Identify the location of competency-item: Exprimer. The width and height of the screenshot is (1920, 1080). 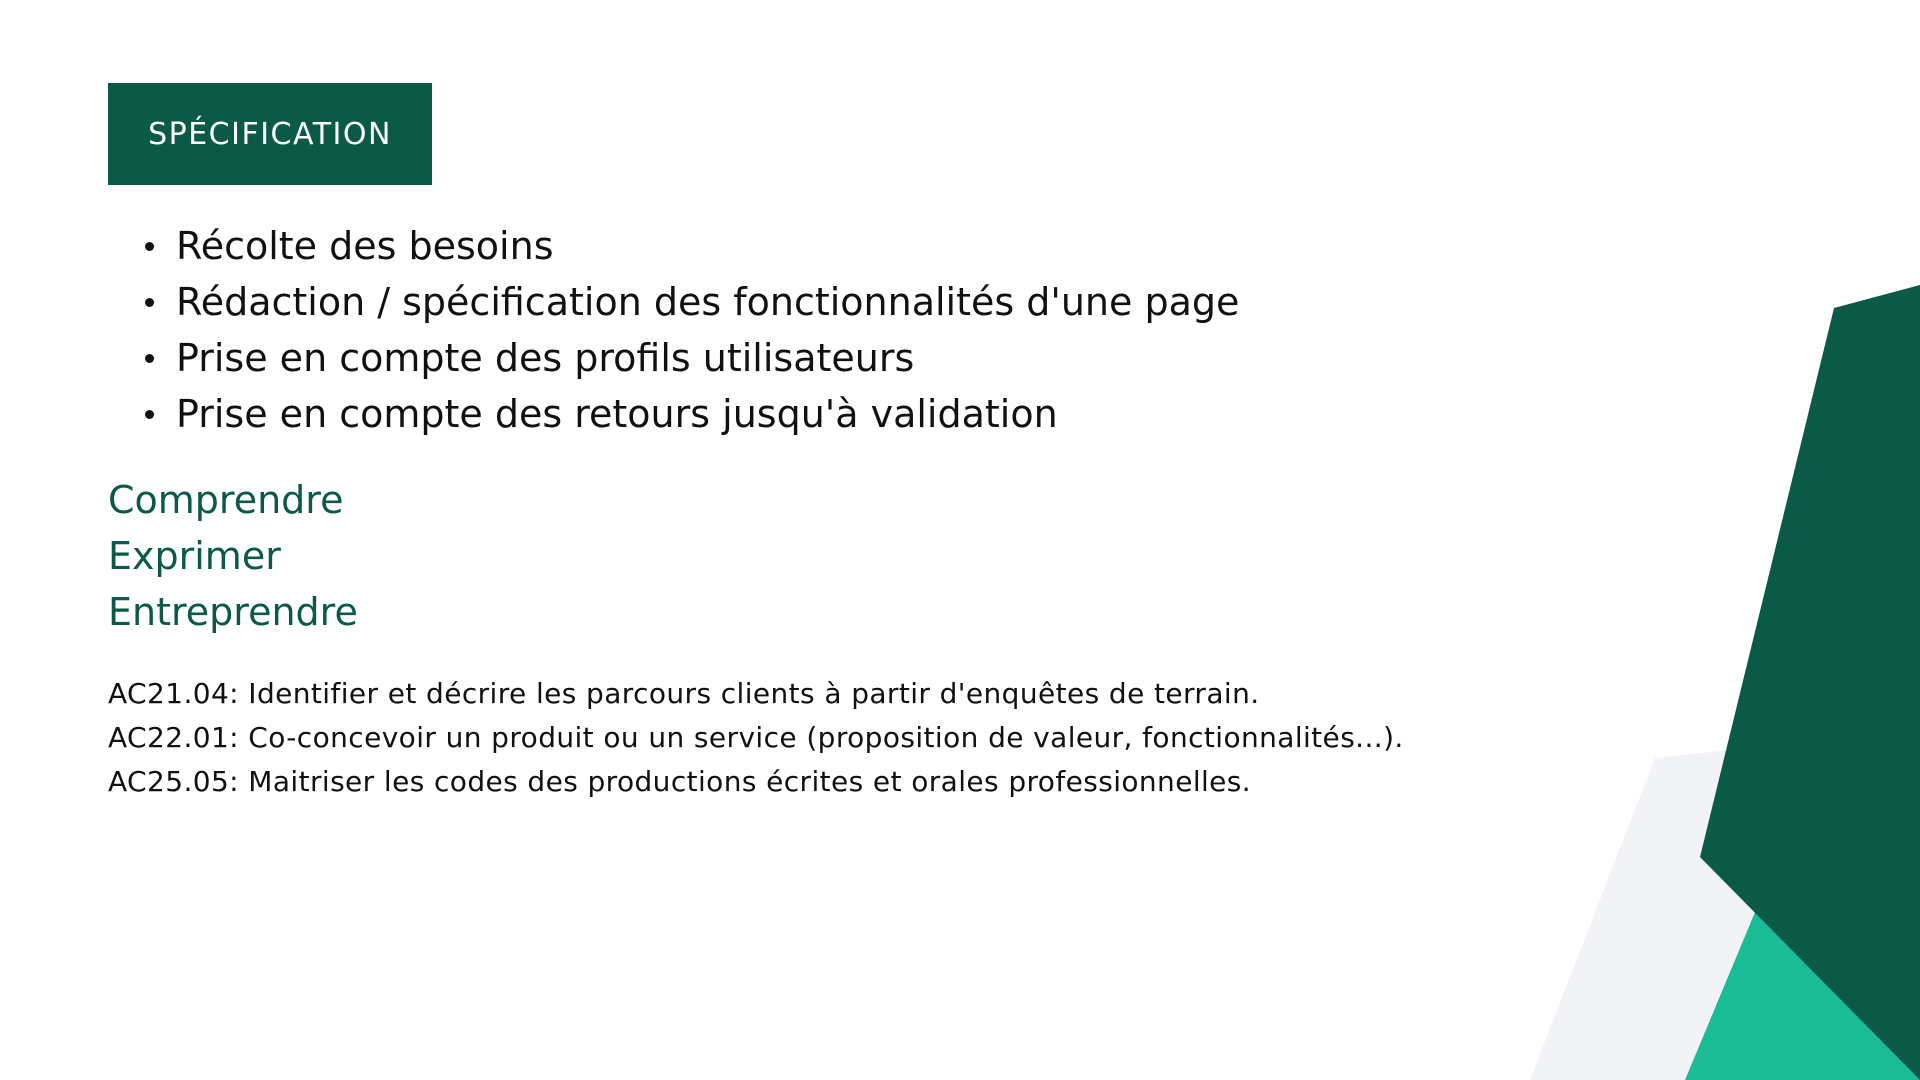
(194, 556).